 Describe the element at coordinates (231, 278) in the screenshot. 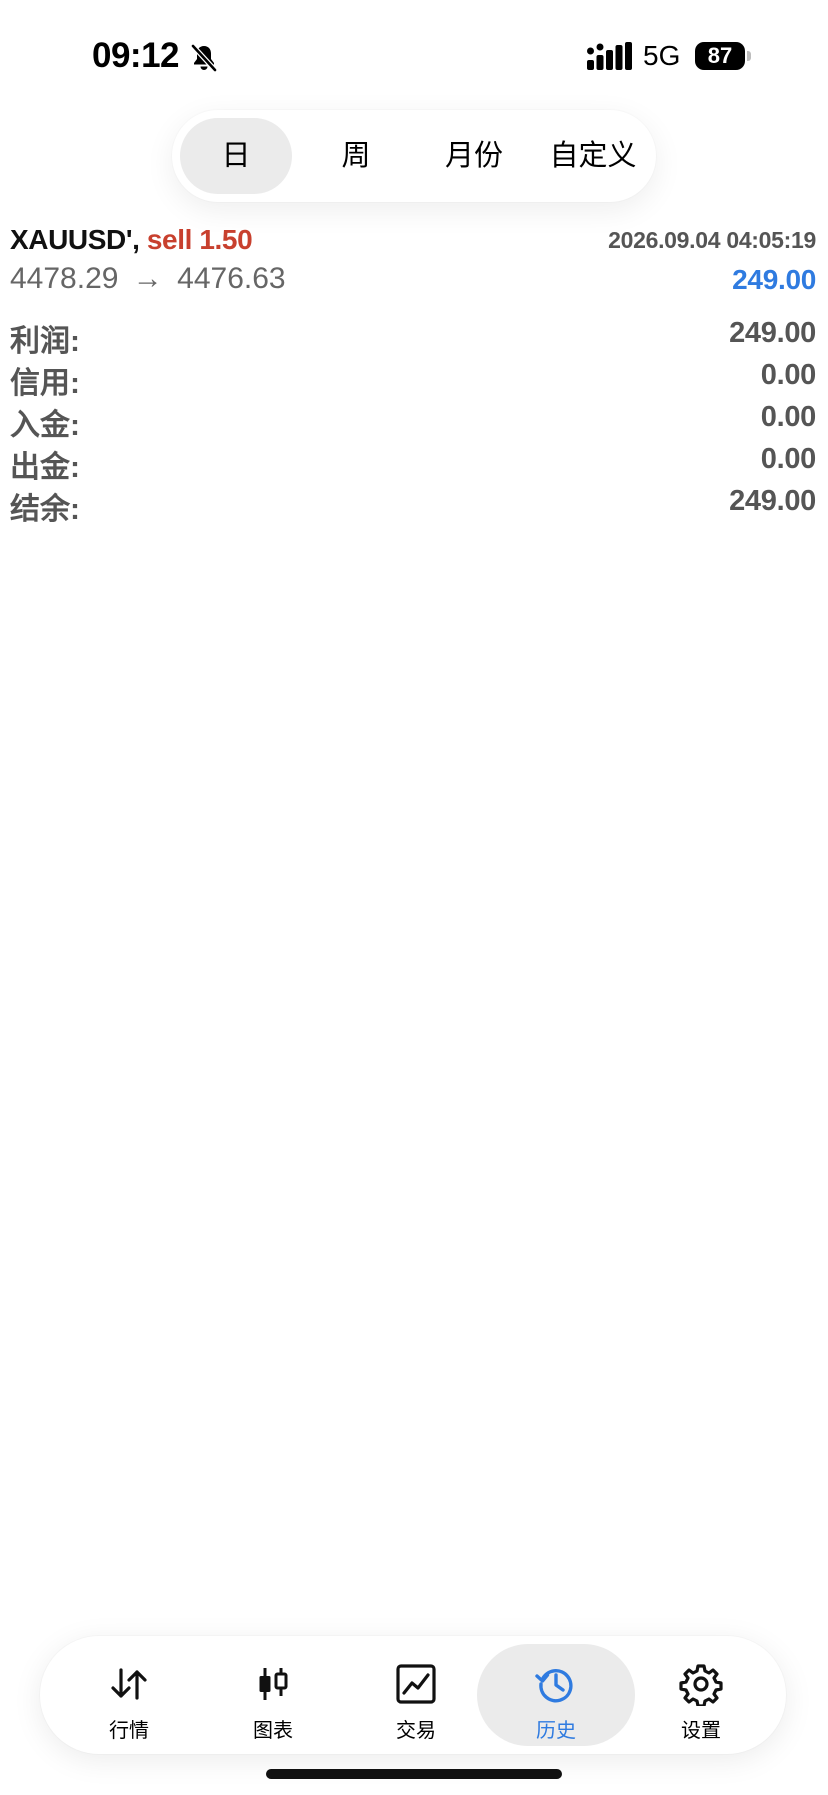

I see `close-price: 4476.63` at that location.